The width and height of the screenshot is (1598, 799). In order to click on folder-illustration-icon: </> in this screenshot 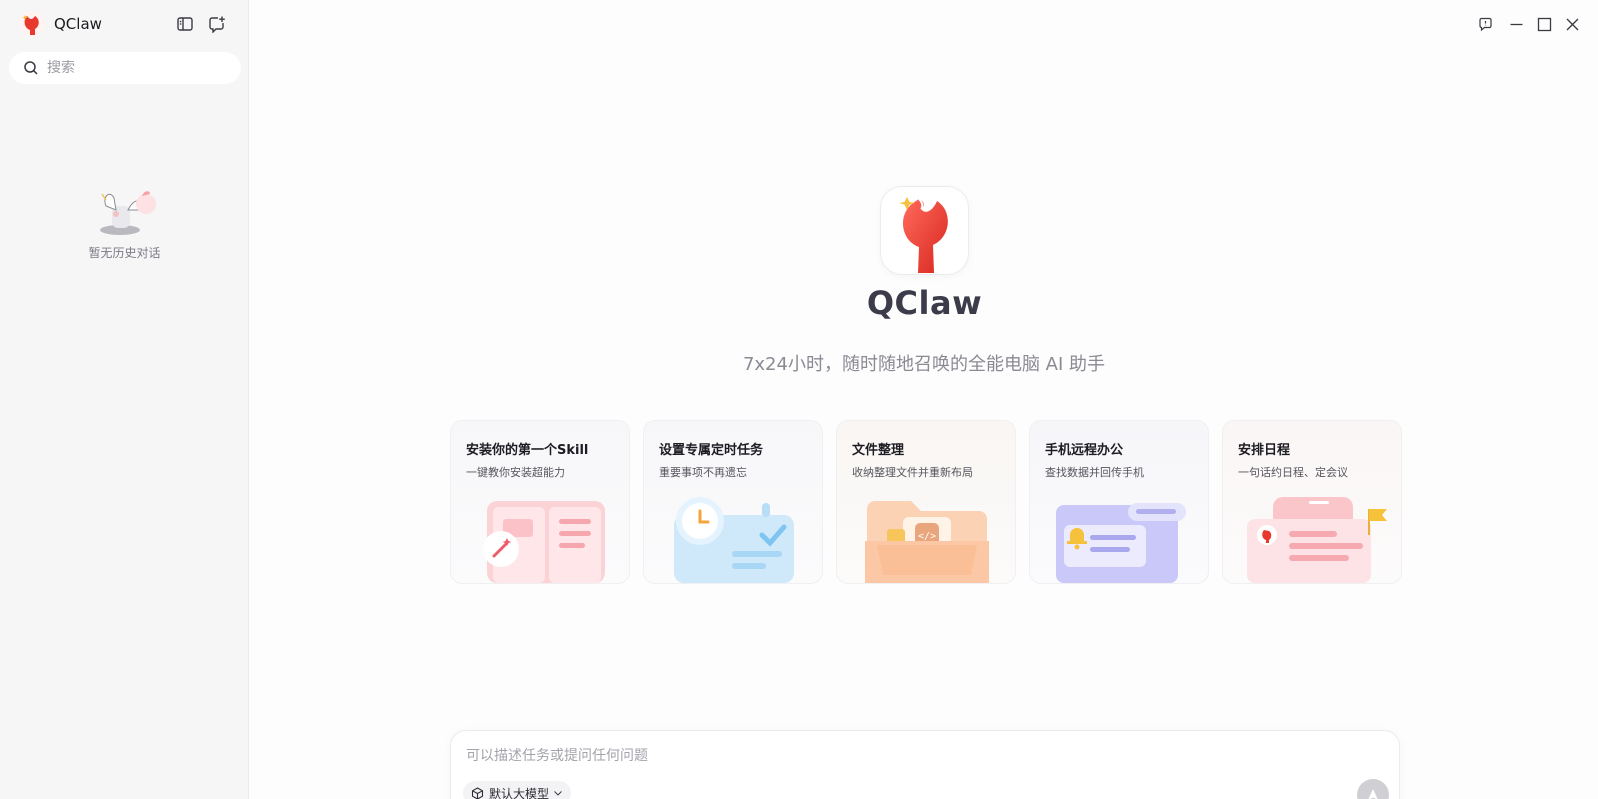, I will do `click(927, 542)`.